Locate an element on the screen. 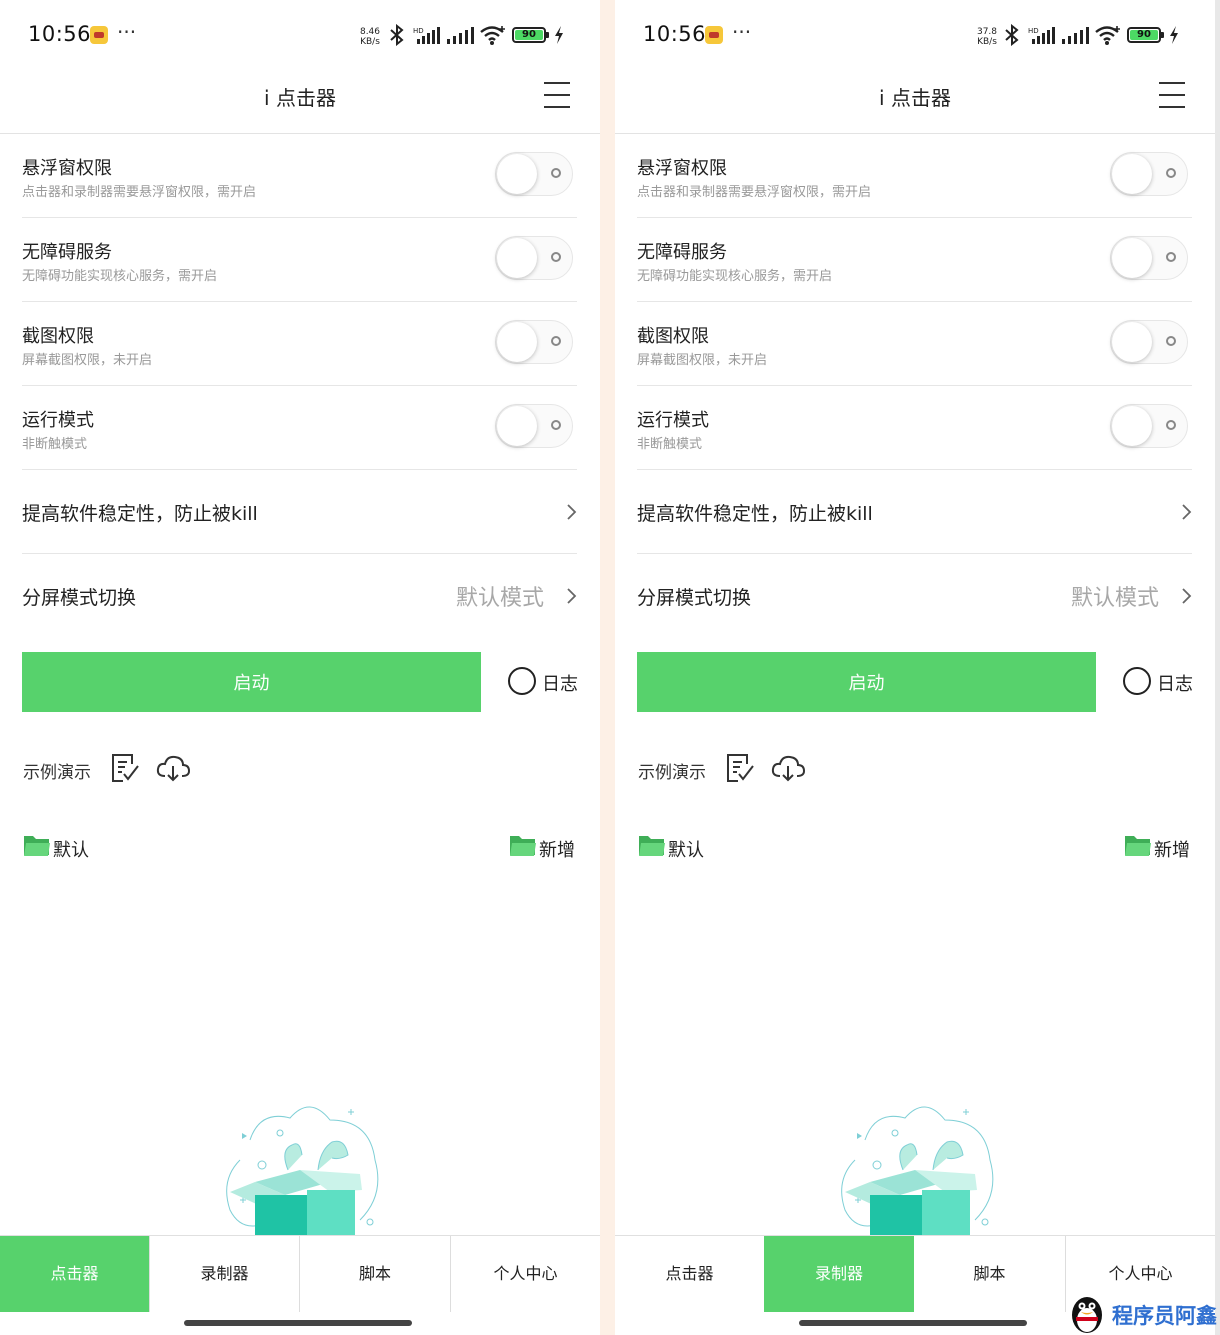 The width and height of the screenshot is (1220, 1335). network-speed: 37.8 KB/s is located at coordinates (987, 37).